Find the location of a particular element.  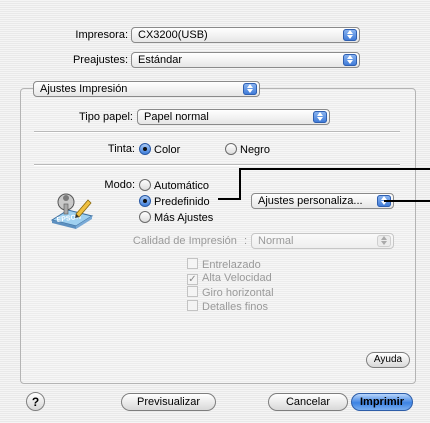

epson-printer-logo-icon: EPSON is located at coordinates (71, 205).